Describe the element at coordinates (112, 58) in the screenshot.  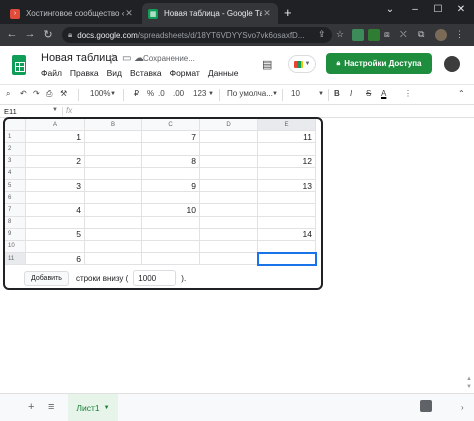
I see `star-icon: ☆` at that location.